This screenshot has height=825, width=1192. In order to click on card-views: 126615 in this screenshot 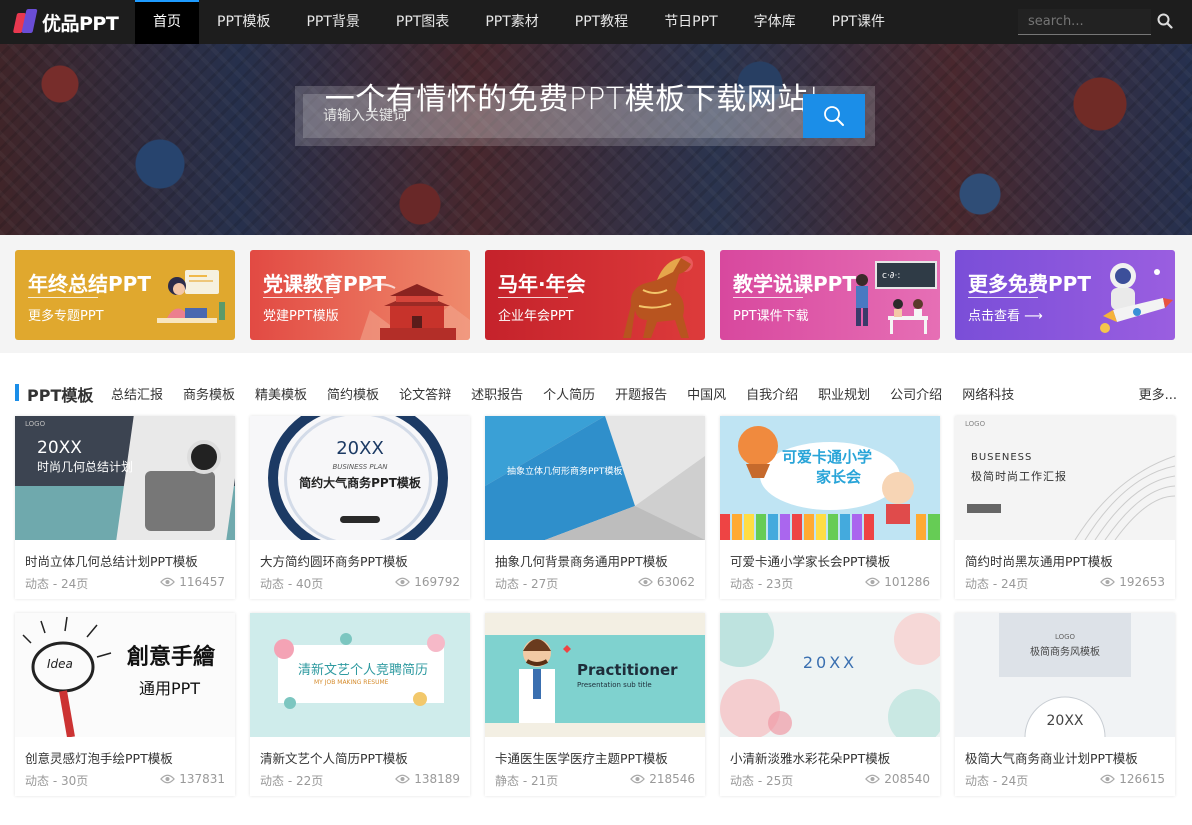, I will do `click(1132, 779)`.